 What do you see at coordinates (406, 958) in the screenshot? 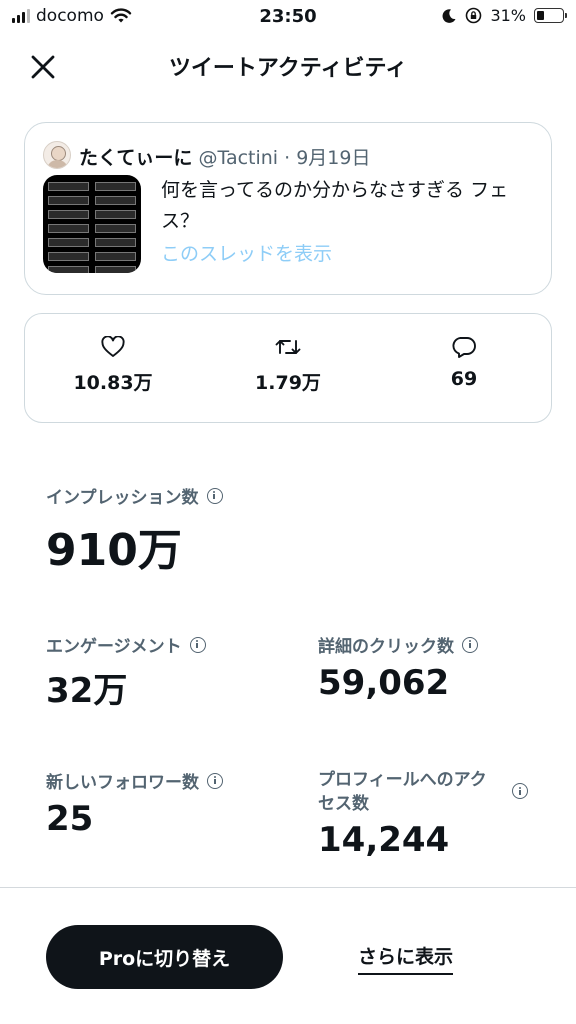
I see `show-more-link: さらに表示` at bounding box center [406, 958].